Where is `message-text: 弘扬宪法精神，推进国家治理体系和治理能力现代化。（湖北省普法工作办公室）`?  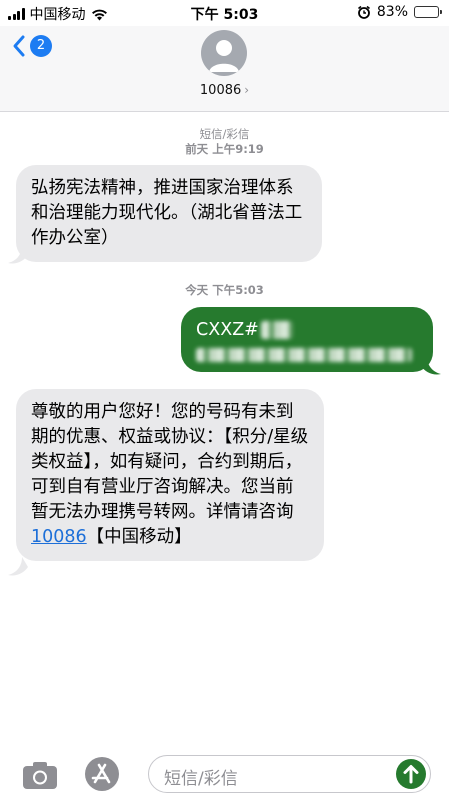
message-text: 弘扬宪法精神，推进国家治理体系和治理能力现代化。（湖北省普法工作办公室） is located at coordinates (167, 213).